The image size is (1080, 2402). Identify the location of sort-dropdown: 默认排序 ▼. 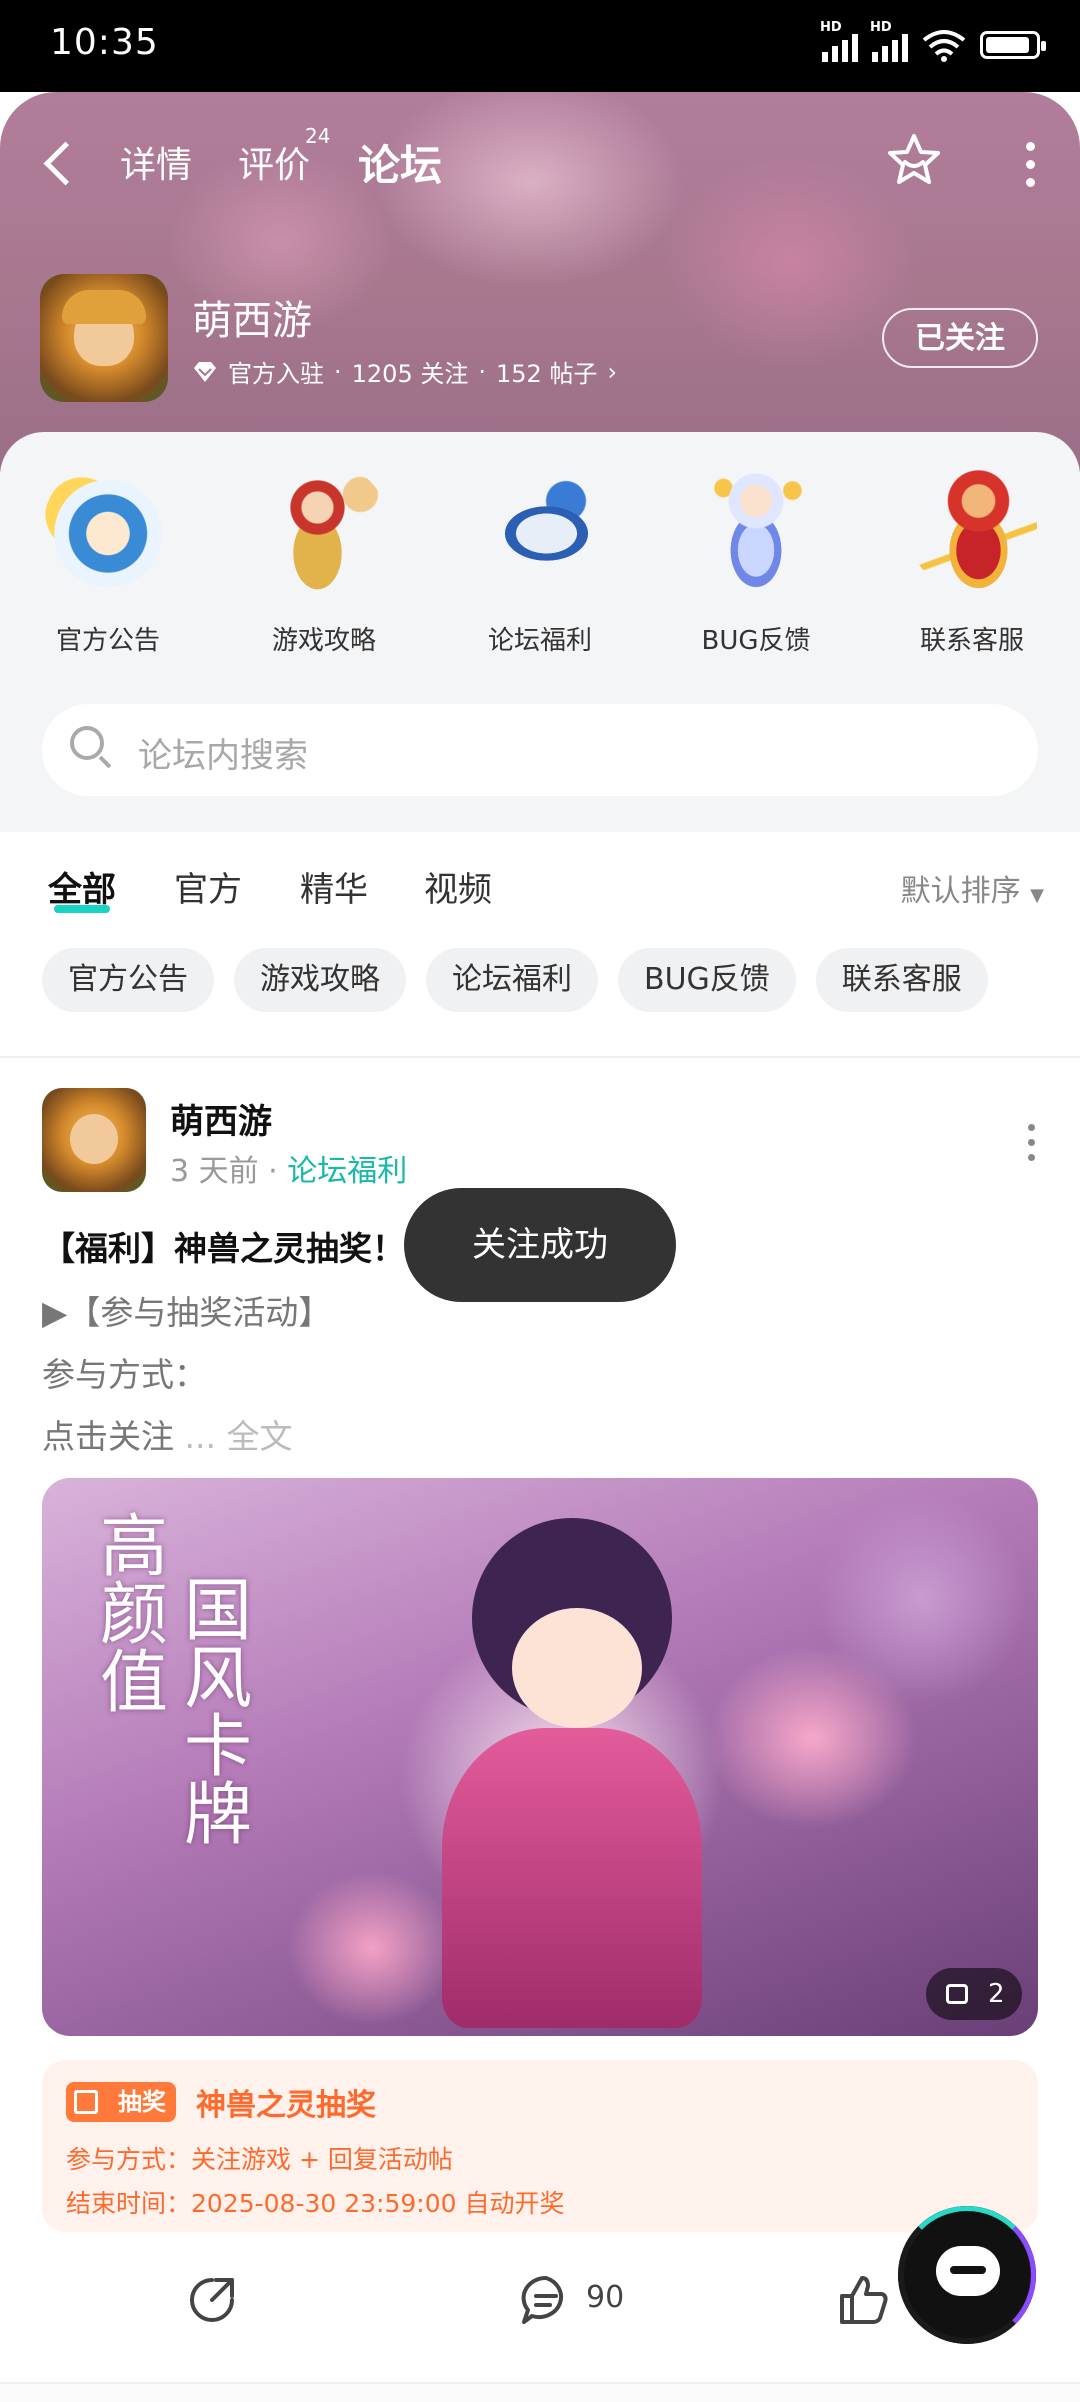
(972, 888).